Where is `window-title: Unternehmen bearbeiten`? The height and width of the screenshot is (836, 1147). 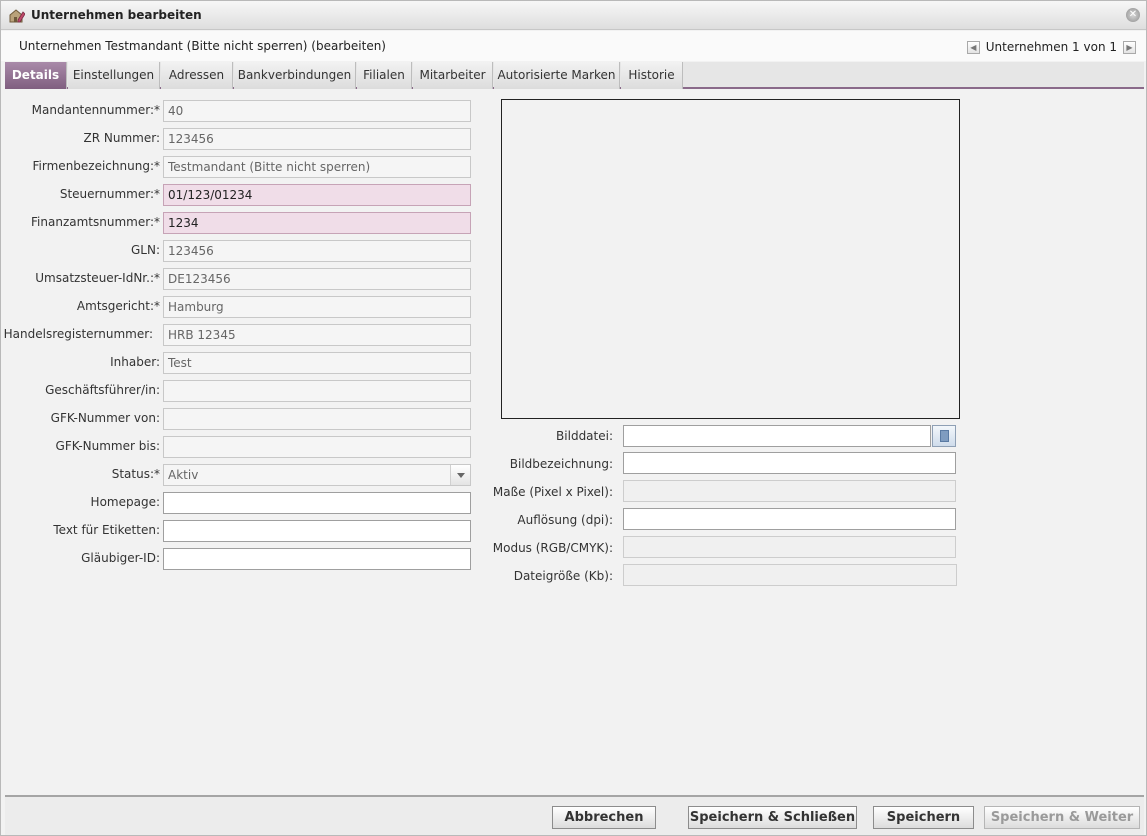 window-title: Unternehmen bearbeiten is located at coordinates (116, 15).